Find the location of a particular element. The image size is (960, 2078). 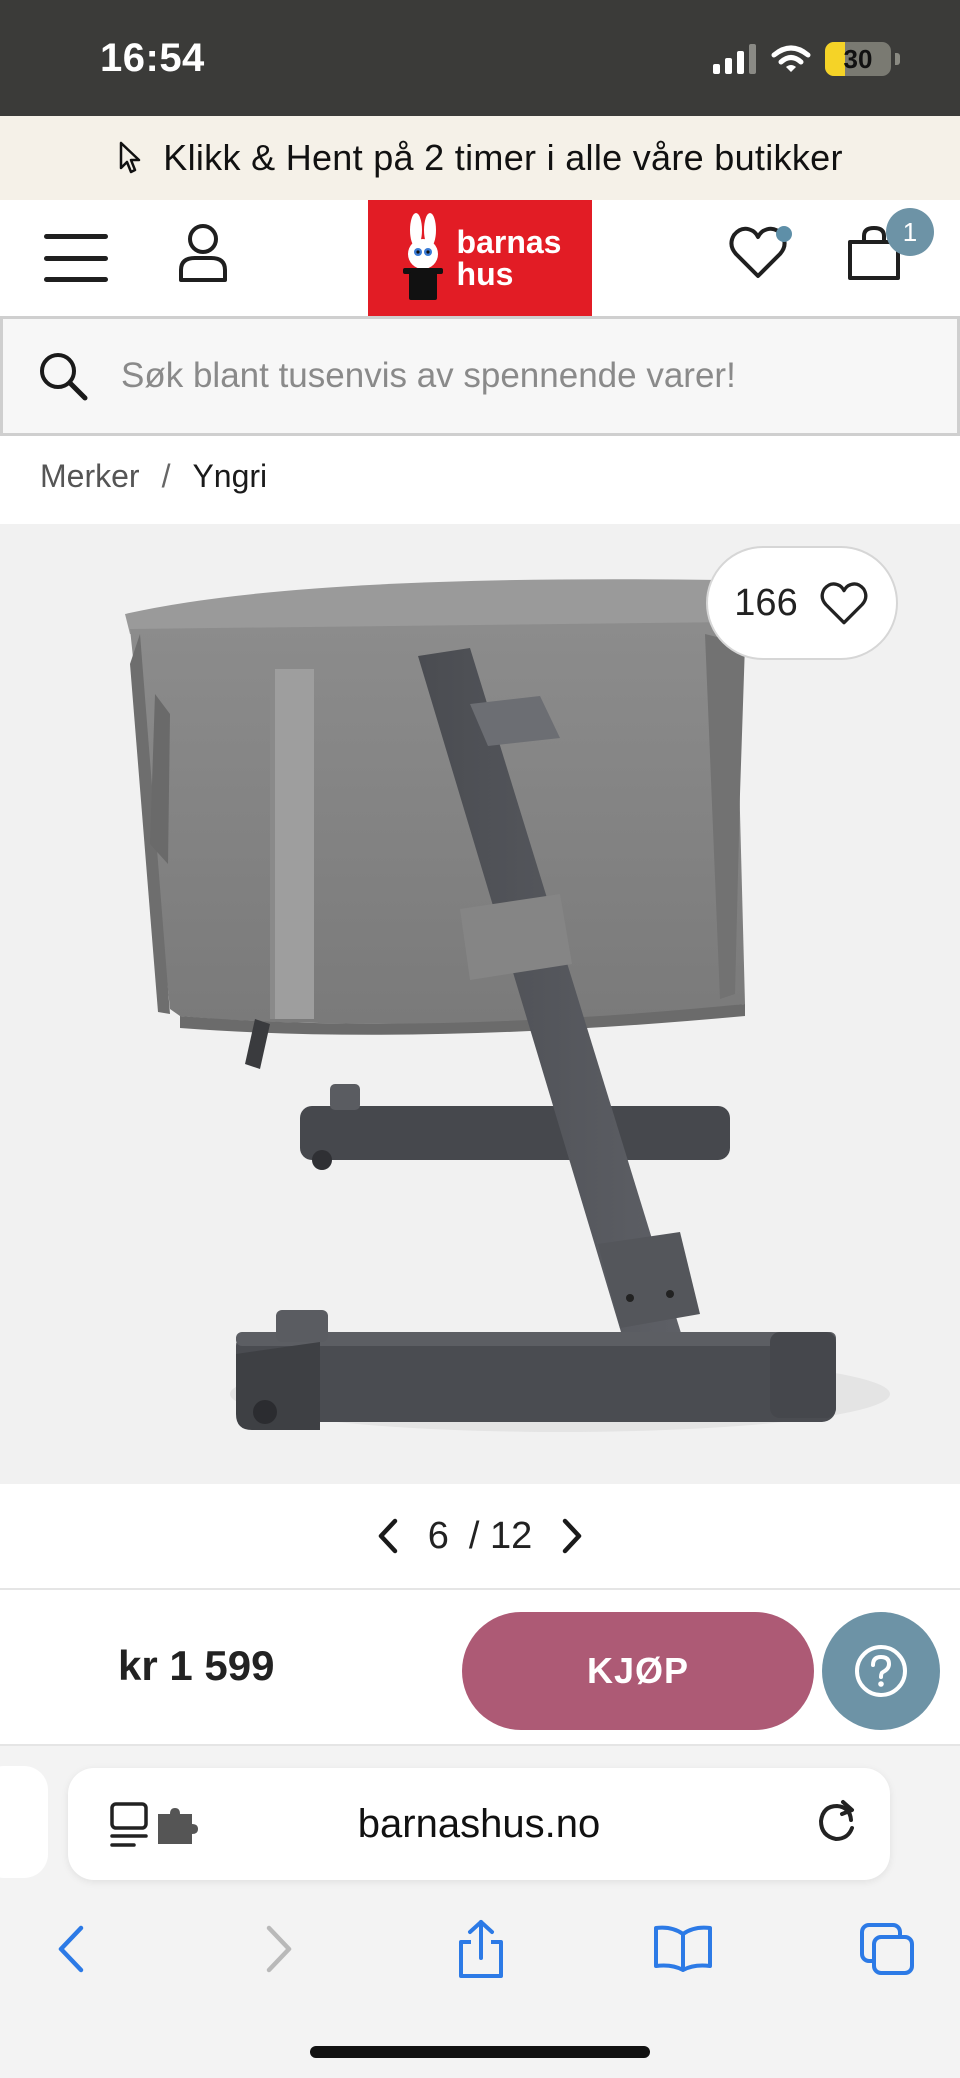

site-logo: barnas hus is located at coordinates (480, 258).